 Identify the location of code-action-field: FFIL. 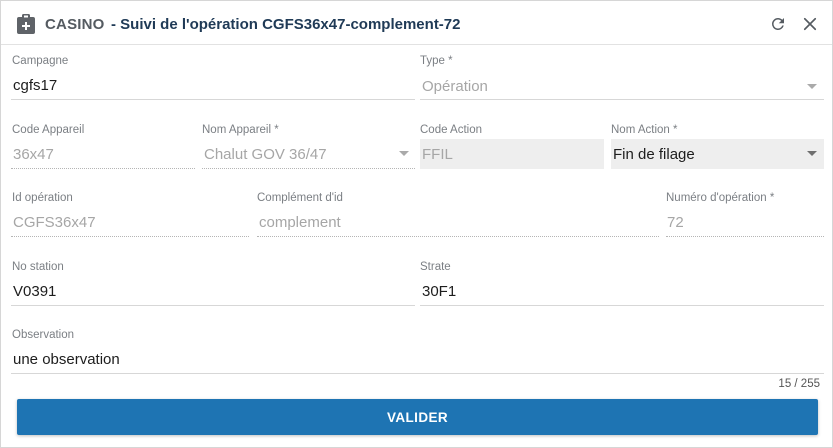
(437, 154).